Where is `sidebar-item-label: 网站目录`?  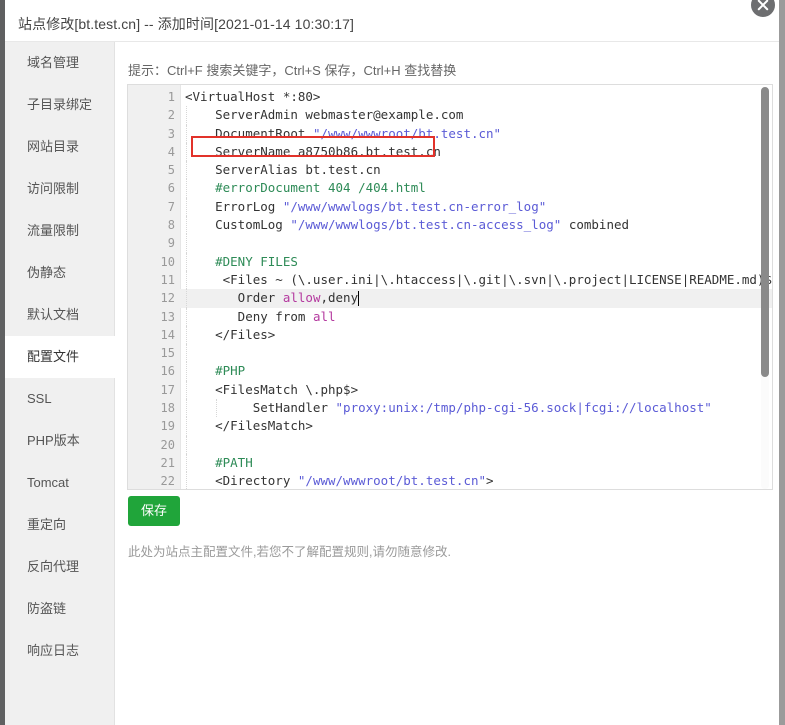 sidebar-item-label: 网站目录 is located at coordinates (53, 146).